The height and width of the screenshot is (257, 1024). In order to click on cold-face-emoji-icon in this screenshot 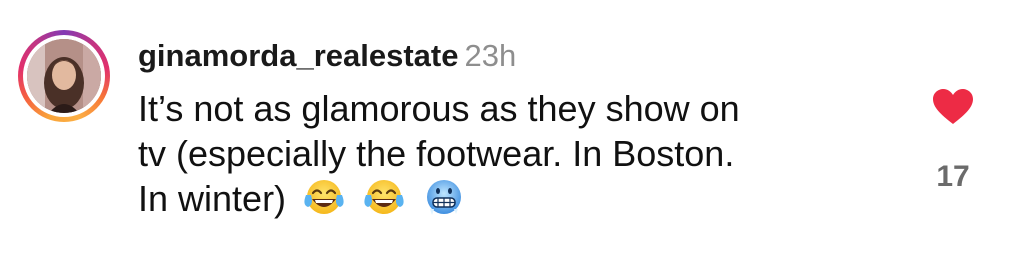, I will do `click(444, 197)`.